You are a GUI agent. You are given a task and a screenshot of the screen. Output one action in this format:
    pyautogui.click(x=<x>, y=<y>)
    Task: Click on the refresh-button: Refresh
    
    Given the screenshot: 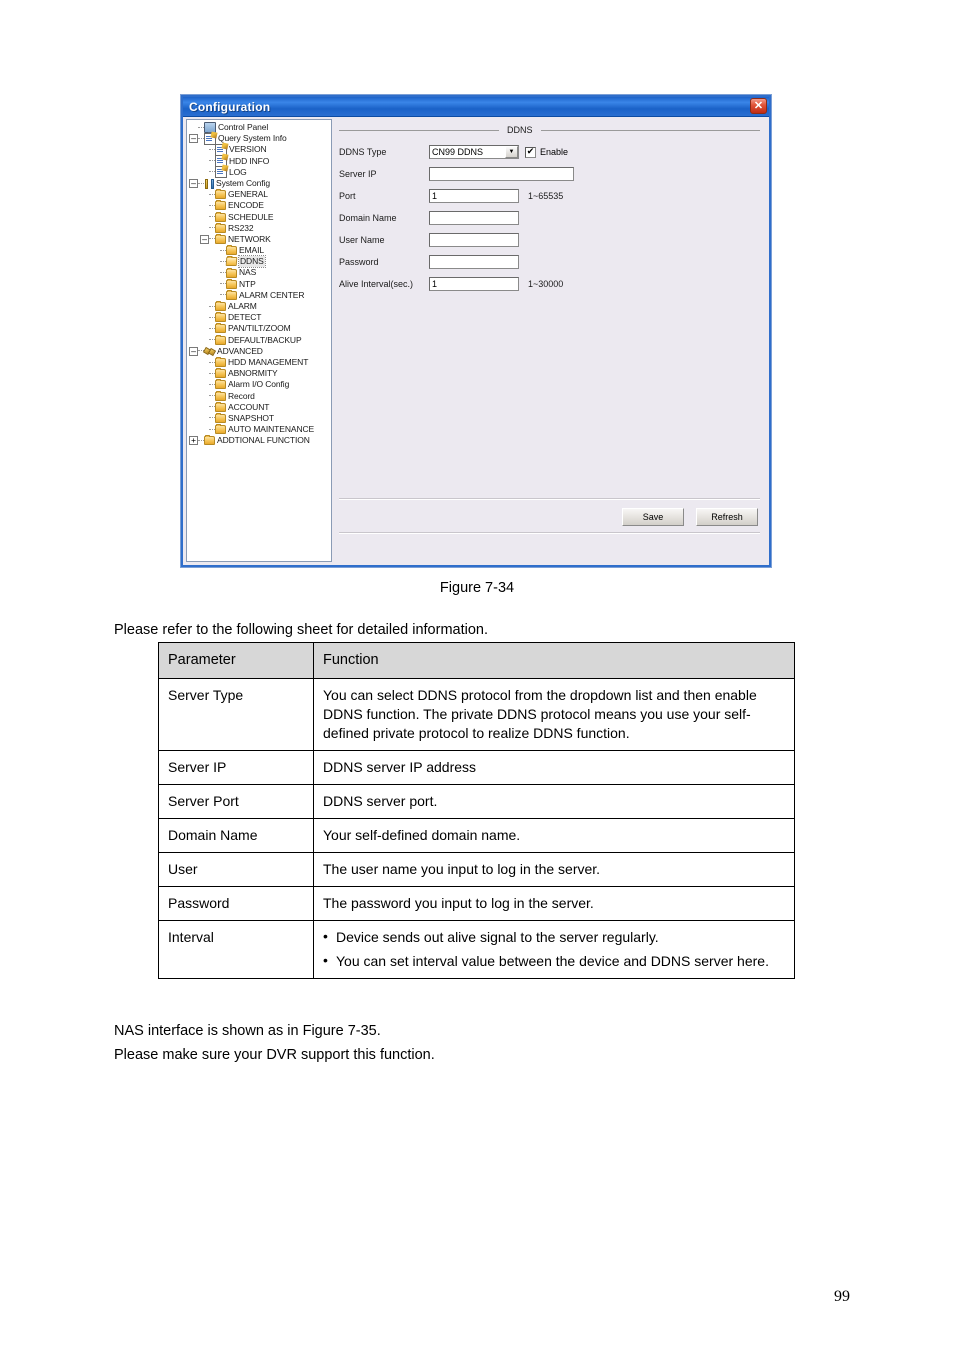 What is the action you would take?
    pyautogui.click(x=727, y=517)
    